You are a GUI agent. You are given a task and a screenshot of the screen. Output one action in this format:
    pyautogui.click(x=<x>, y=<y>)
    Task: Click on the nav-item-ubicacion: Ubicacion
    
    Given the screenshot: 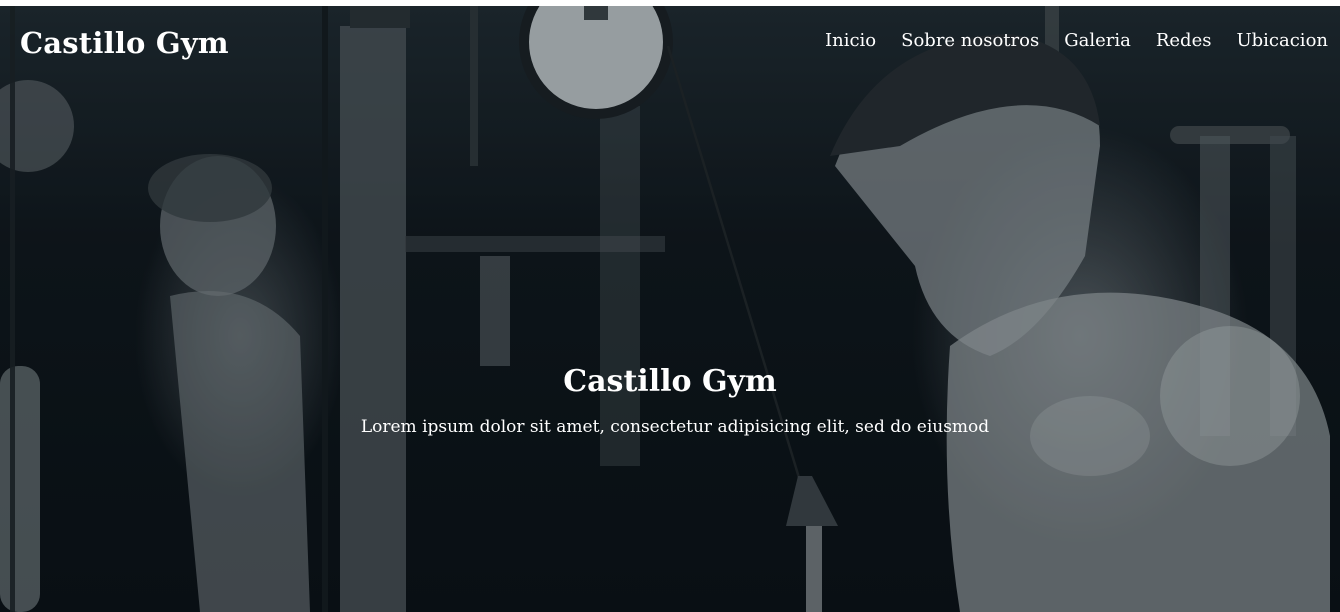 What is the action you would take?
    pyautogui.click(x=1282, y=40)
    